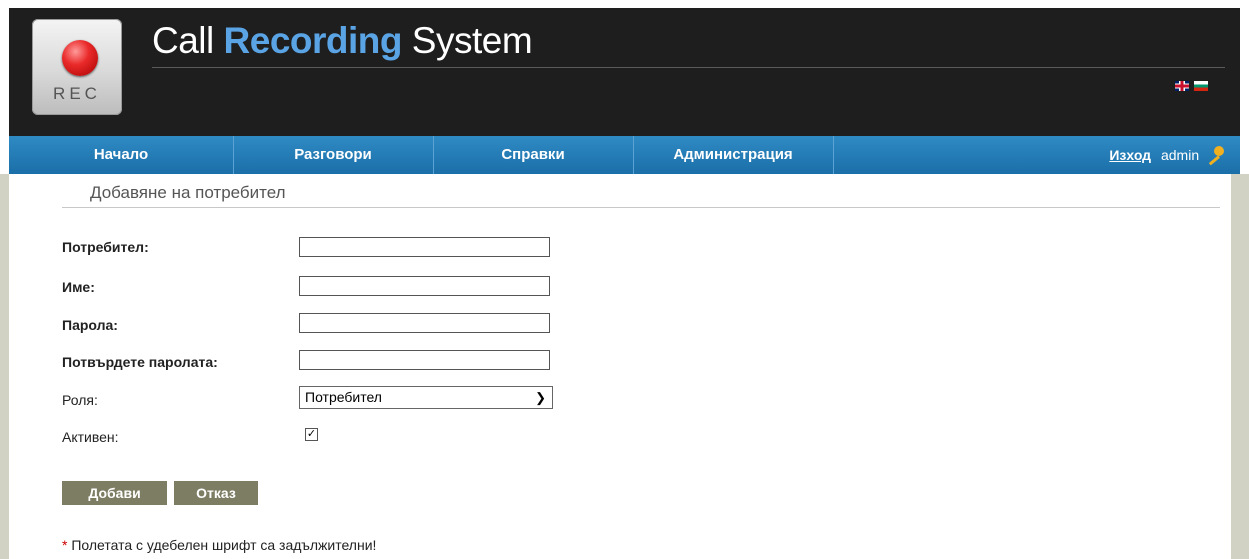 Image resolution: width=1249 pixels, height=559 pixels. What do you see at coordinates (424, 286) in the screenshot?
I see `name-input` at bounding box center [424, 286].